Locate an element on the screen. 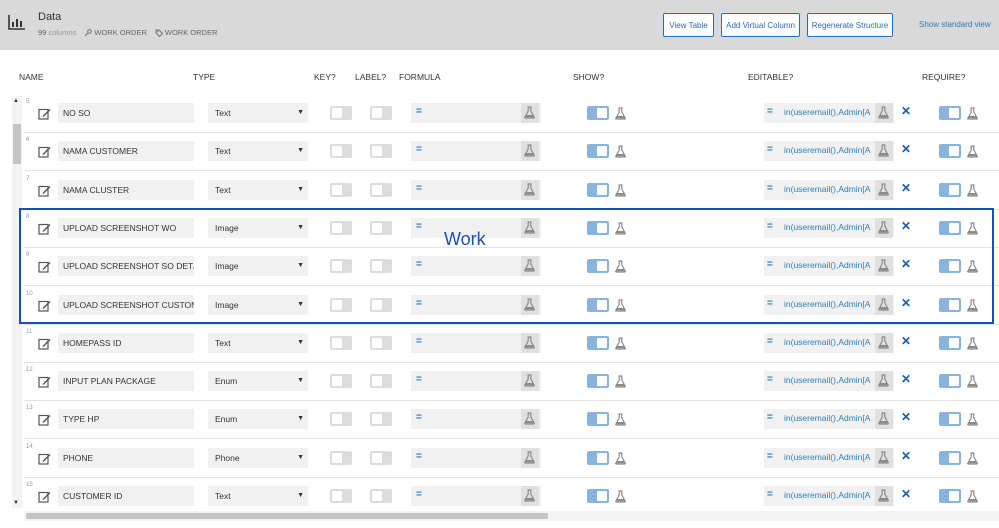 The image size is (999, 528). column-name-input: UPLOAD SCREENSHOT SO DET/ is located at coordinates (126, 266).